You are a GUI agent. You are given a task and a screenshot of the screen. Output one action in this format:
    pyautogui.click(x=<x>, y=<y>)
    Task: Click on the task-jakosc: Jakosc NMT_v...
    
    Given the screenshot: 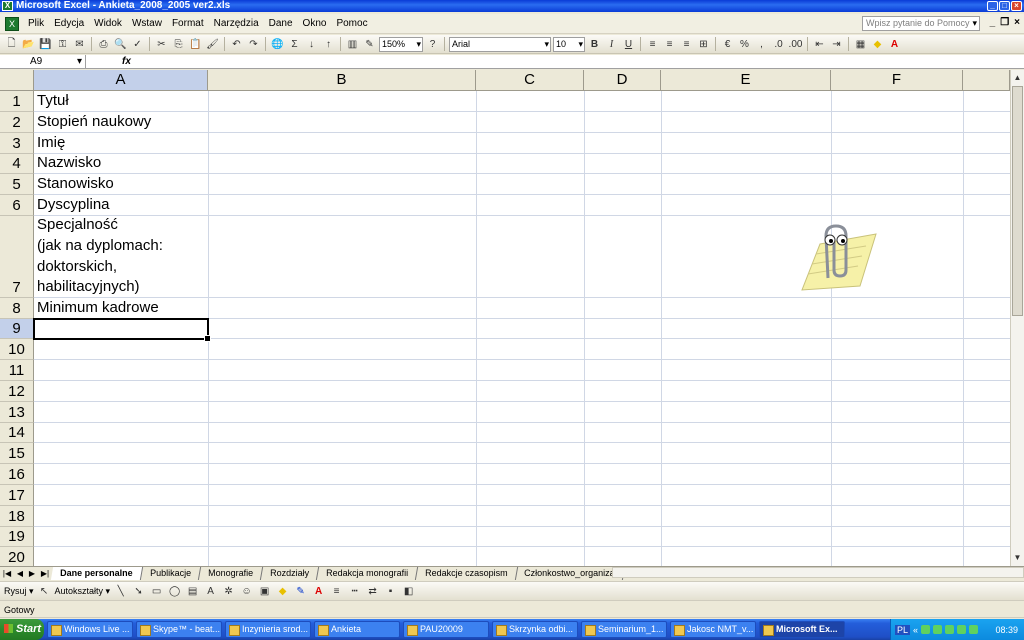 What is the action you would take?
    pyautogui.click(x=713, y=629)
    